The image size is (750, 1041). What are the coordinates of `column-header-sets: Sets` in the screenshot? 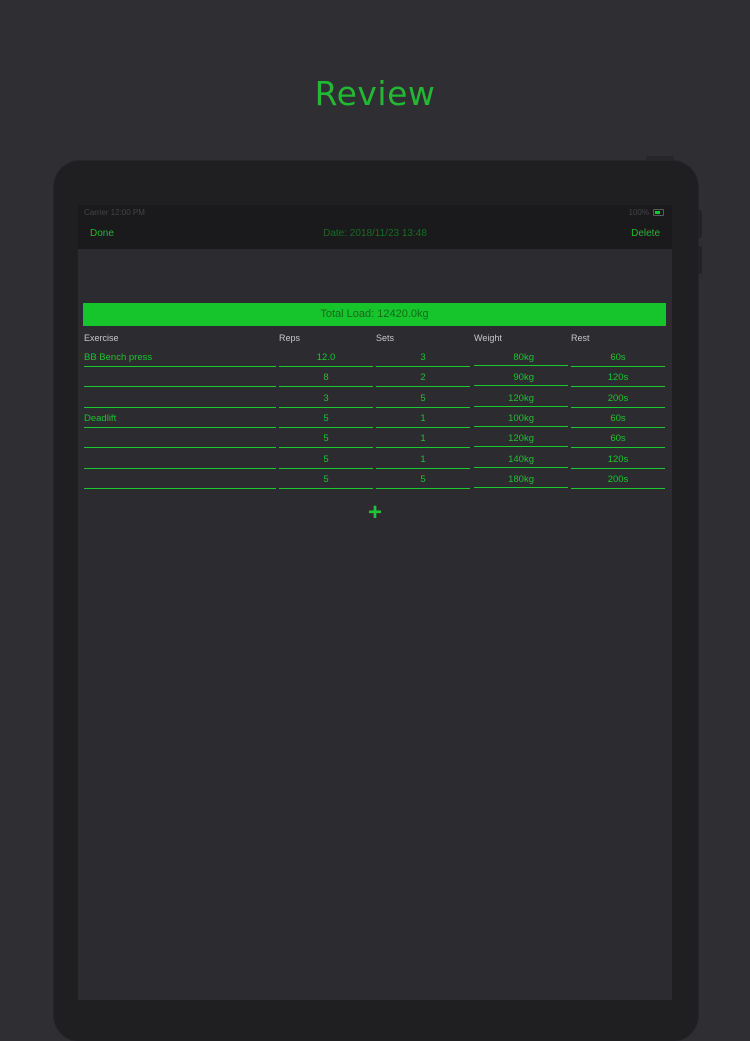 It's located at (385, 338).